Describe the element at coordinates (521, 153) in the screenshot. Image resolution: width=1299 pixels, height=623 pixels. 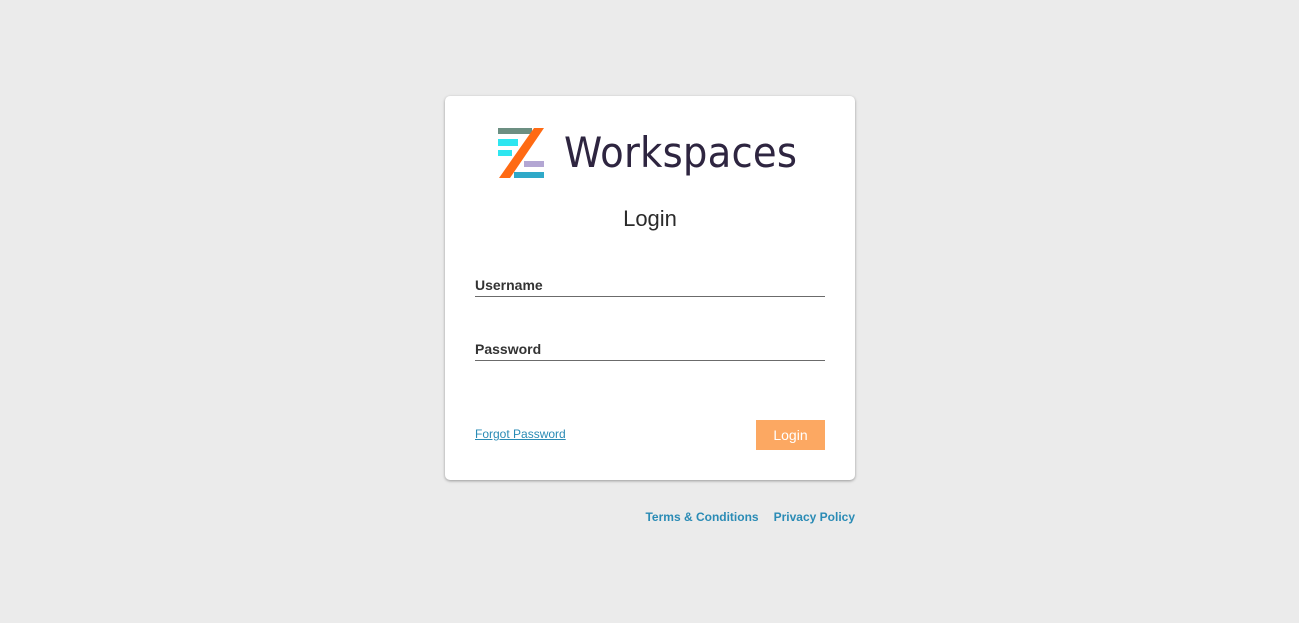
I see `workspaces-z-logo-icon` at that location.